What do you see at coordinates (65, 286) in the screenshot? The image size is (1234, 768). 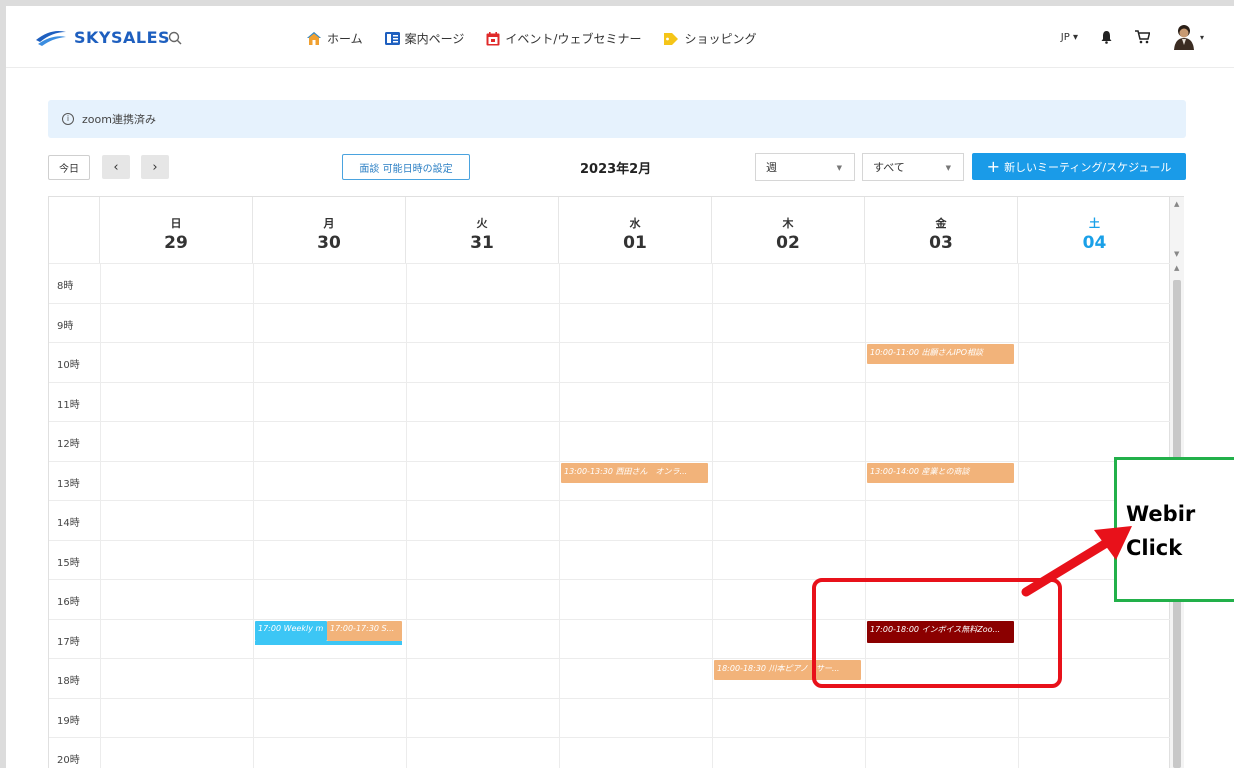 I see `hour-label: 8時` at bounding box center [65, 286].